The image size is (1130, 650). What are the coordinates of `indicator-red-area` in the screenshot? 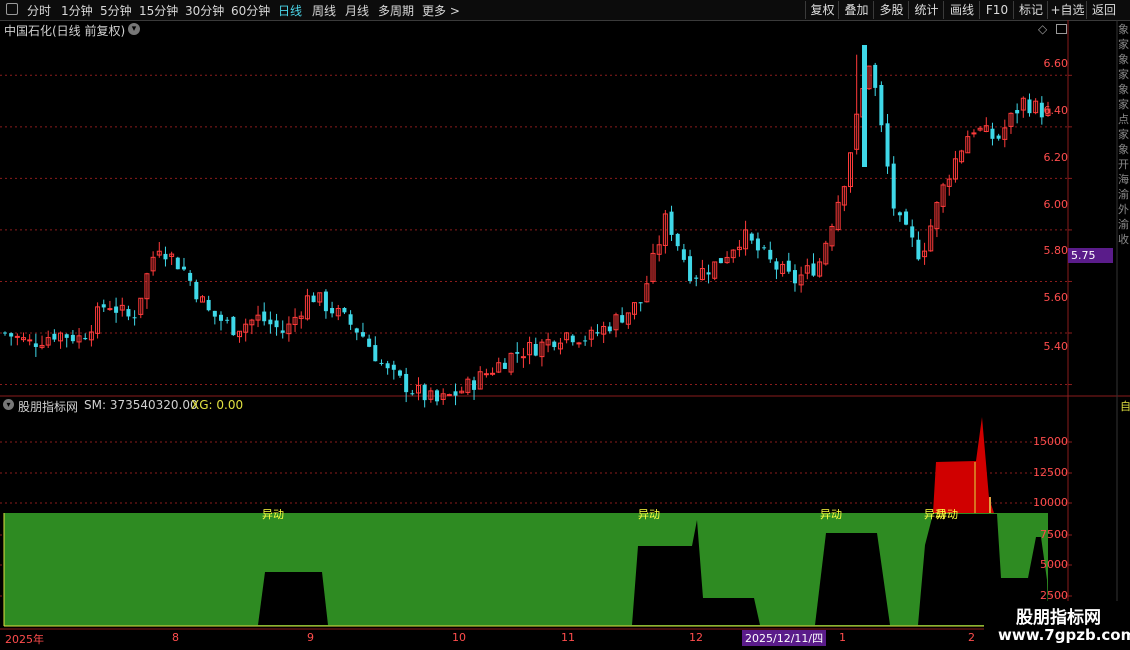 It's located at (963, 465).